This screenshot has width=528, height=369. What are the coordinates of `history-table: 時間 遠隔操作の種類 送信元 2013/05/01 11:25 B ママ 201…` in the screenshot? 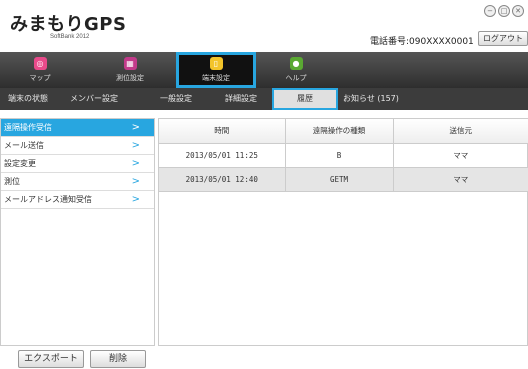 It's located at (343, 155).